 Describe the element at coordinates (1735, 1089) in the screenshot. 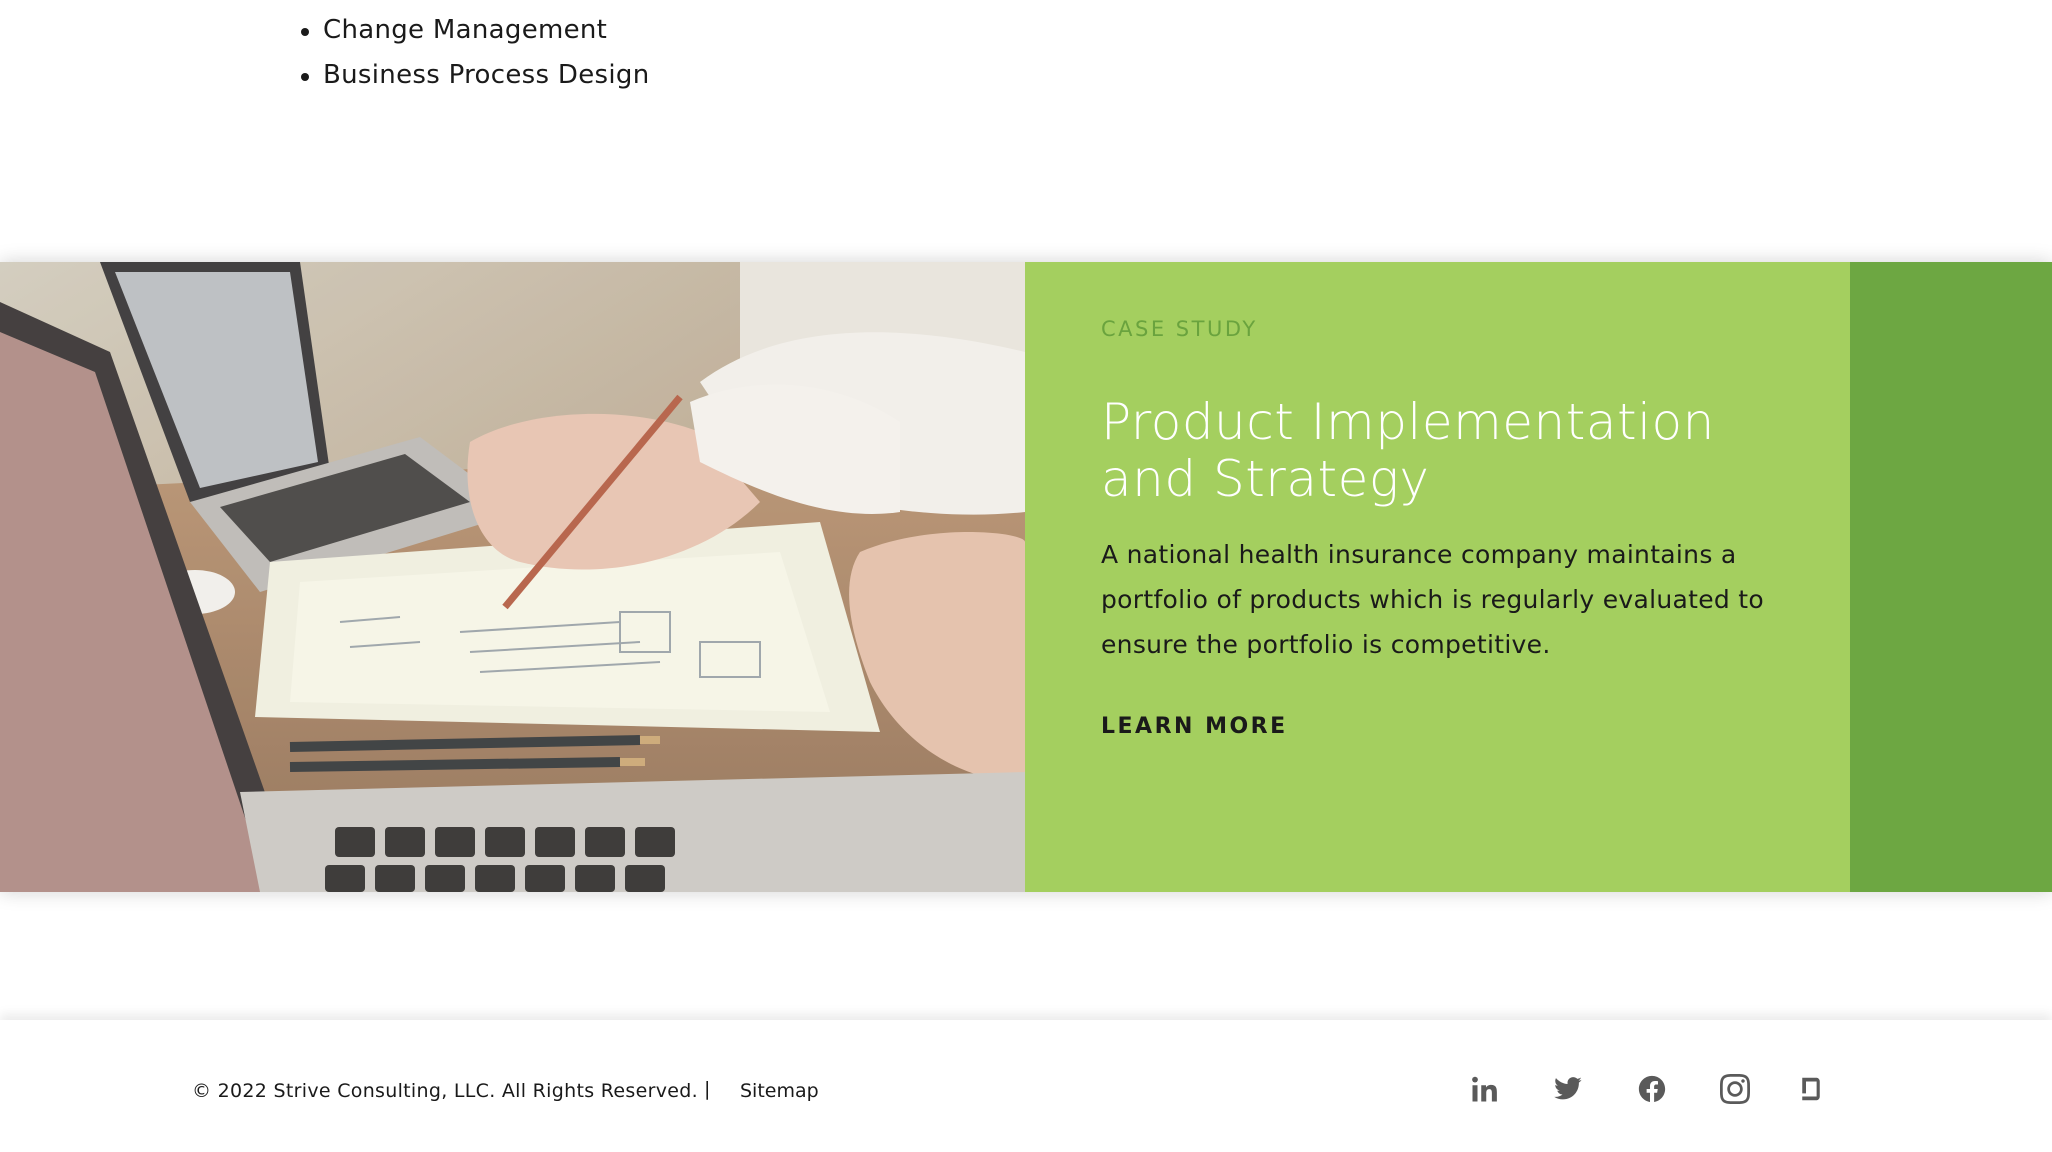

I see `instagram-icon` at that location.